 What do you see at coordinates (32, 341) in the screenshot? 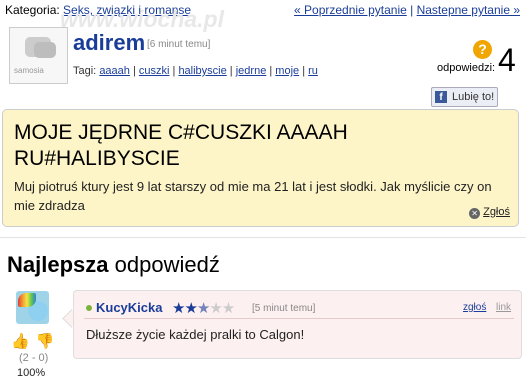
I see `vote-controls: 👍 👎` at bounding box center [32, 341].